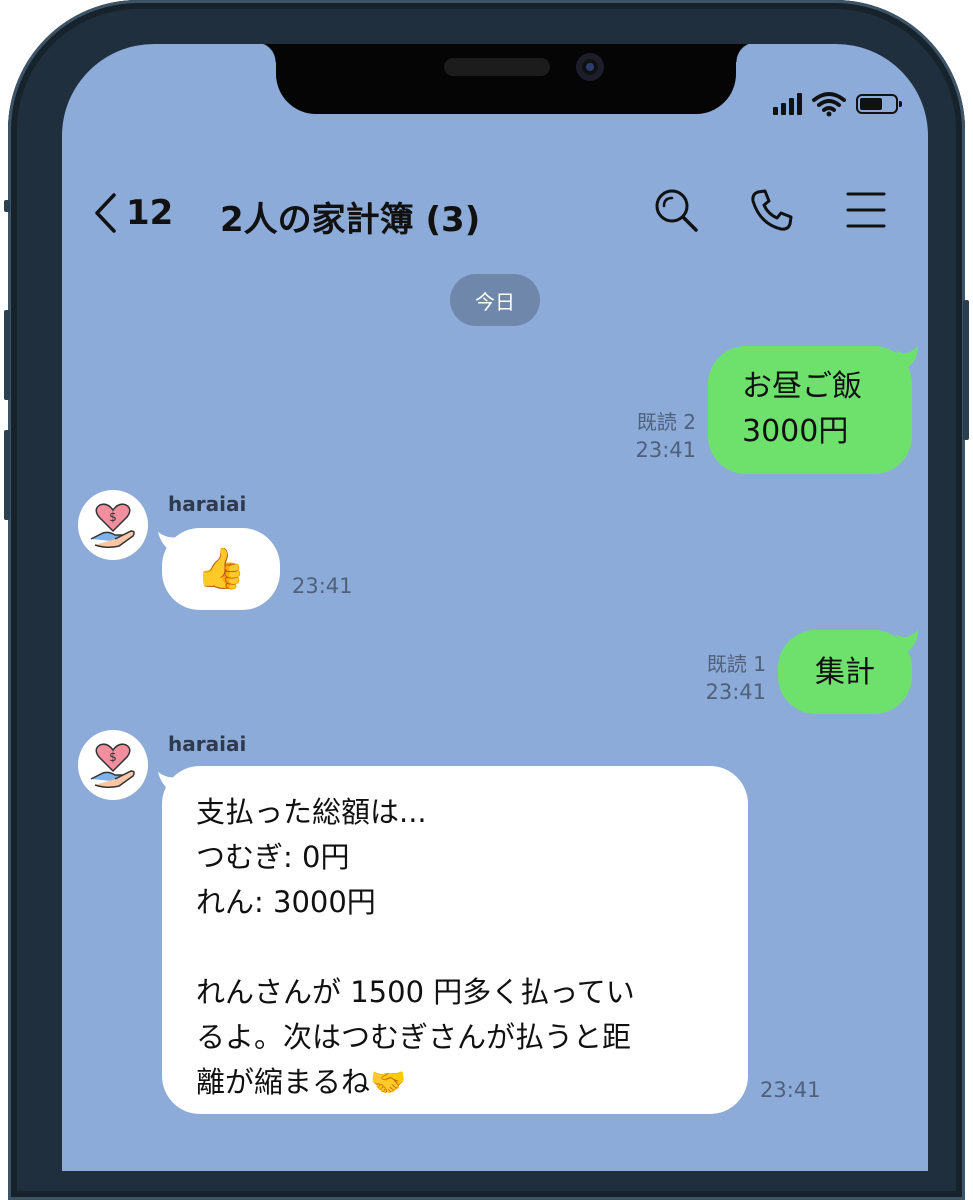  I want to click on bot-message-bubble: 👍, so click(221, 569).